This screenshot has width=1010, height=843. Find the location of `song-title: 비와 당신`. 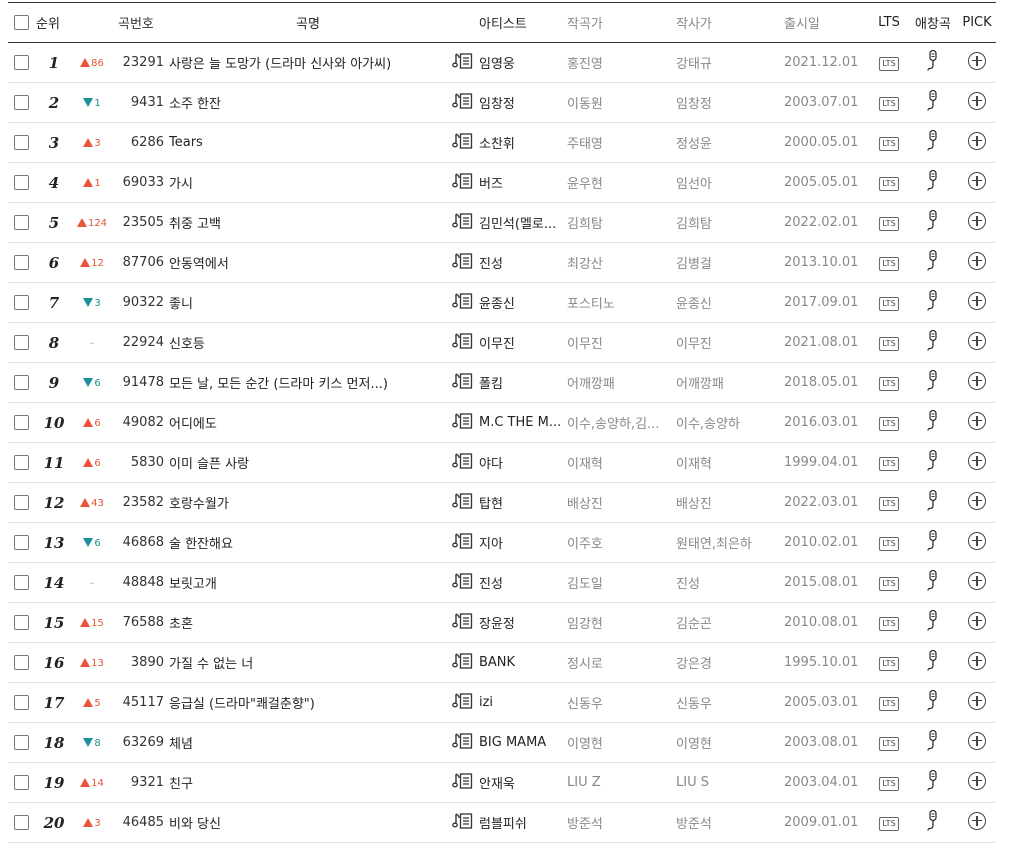

song-title: 비와 당신 is located at coordinates (308, 823).